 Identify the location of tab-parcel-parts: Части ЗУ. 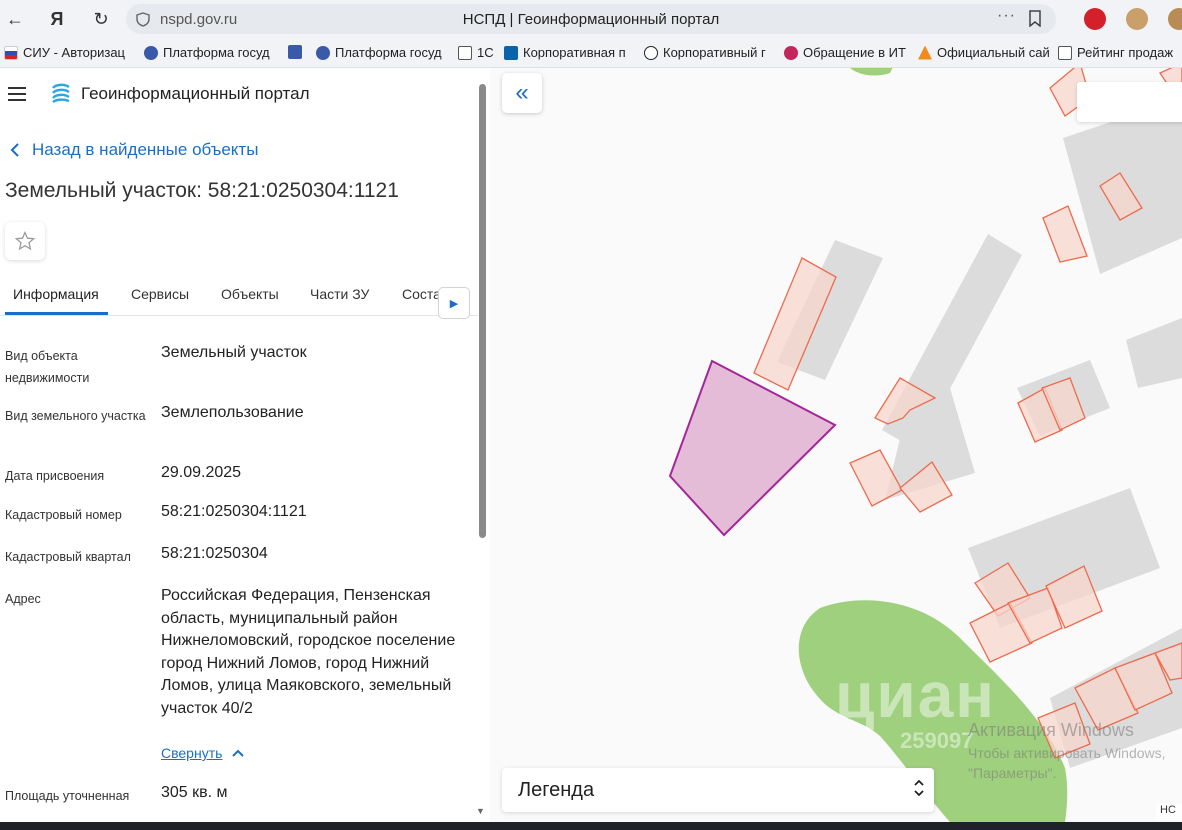
(339, 294).